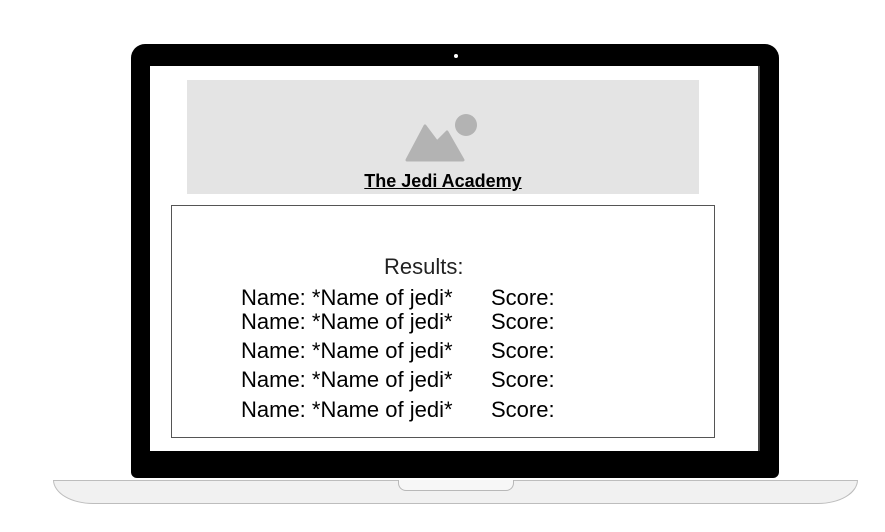 This screenshot has width=885, height=532. Describe the element at coordinates (441, 138) in the screenshot. I see `image-placeholder-icon` at that location.